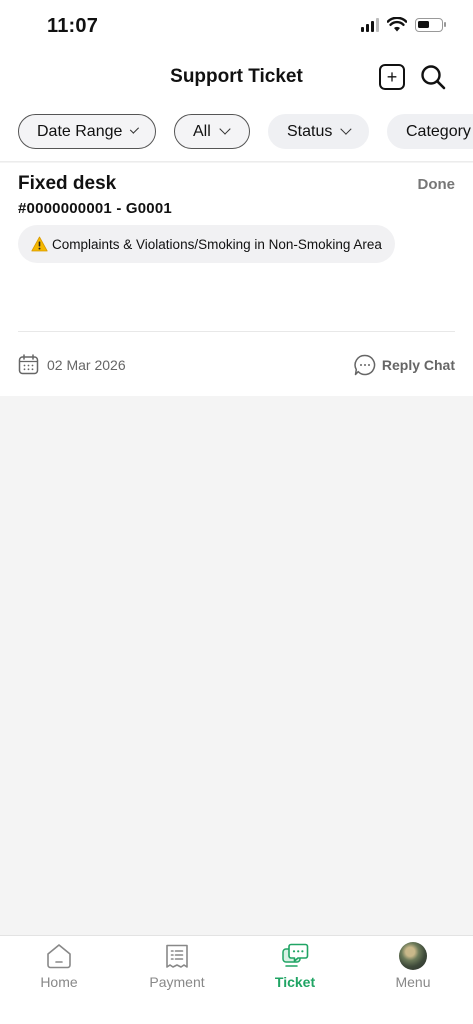 This screenshot has height=1024, width=473. I want to click on search-icon, so click(433, 77).